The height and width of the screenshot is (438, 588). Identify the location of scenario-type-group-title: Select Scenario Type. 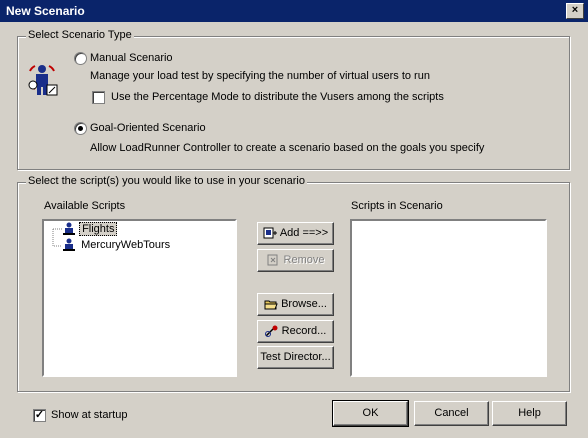
(80, 35).